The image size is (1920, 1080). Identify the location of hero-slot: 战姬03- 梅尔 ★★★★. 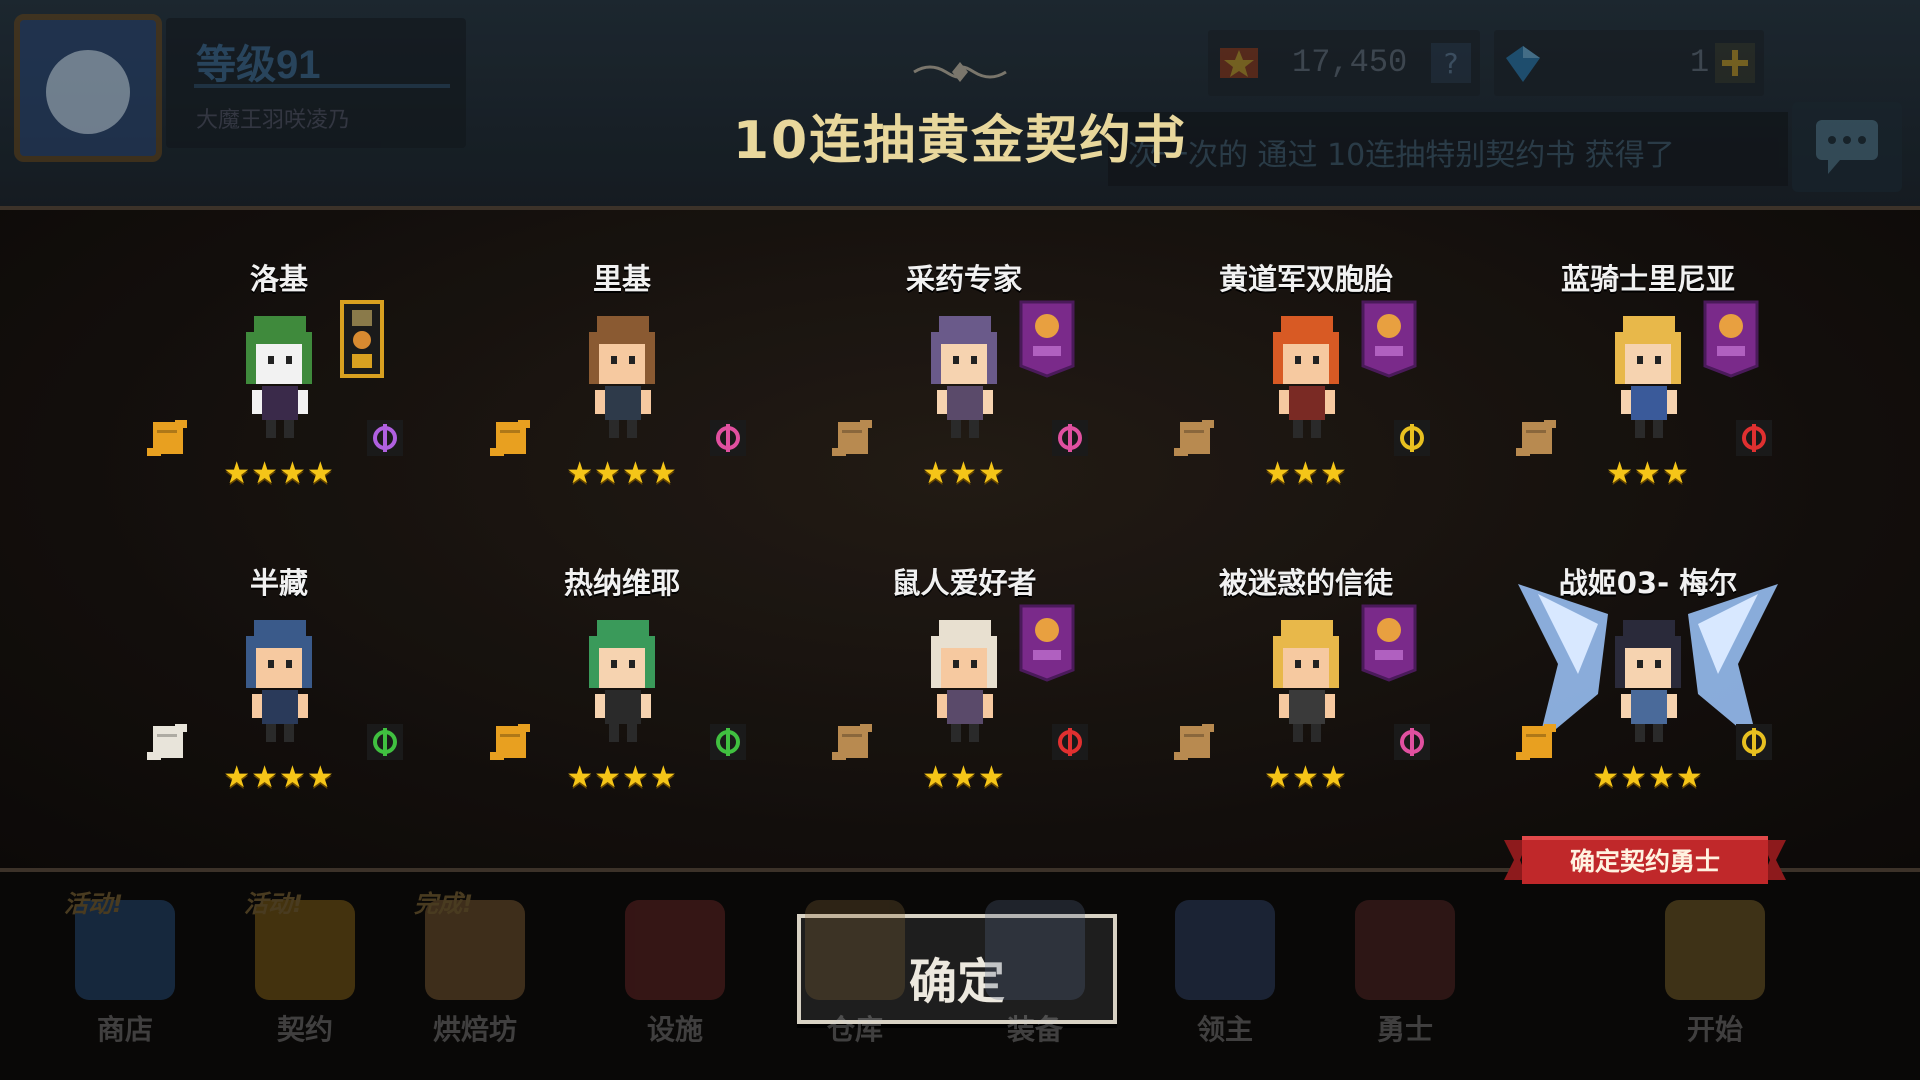
(1648, 710).